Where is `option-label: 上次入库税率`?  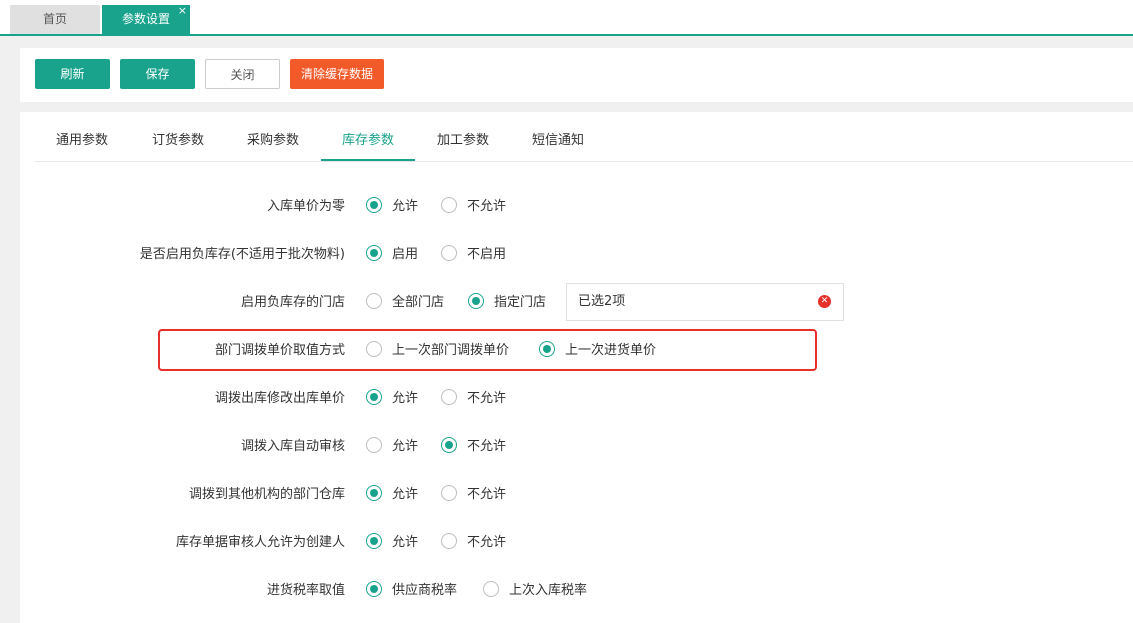 option-label: 上次入库税率 is located at coordinates (548, 590).